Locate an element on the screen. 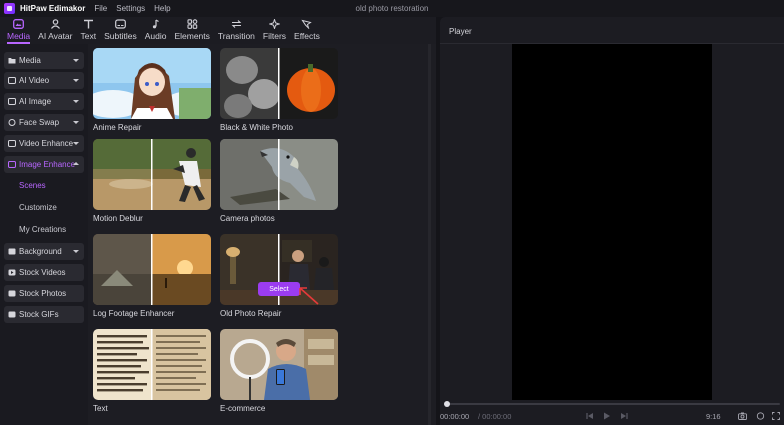  previous-frame-icon is located at coordinates (590, 415).